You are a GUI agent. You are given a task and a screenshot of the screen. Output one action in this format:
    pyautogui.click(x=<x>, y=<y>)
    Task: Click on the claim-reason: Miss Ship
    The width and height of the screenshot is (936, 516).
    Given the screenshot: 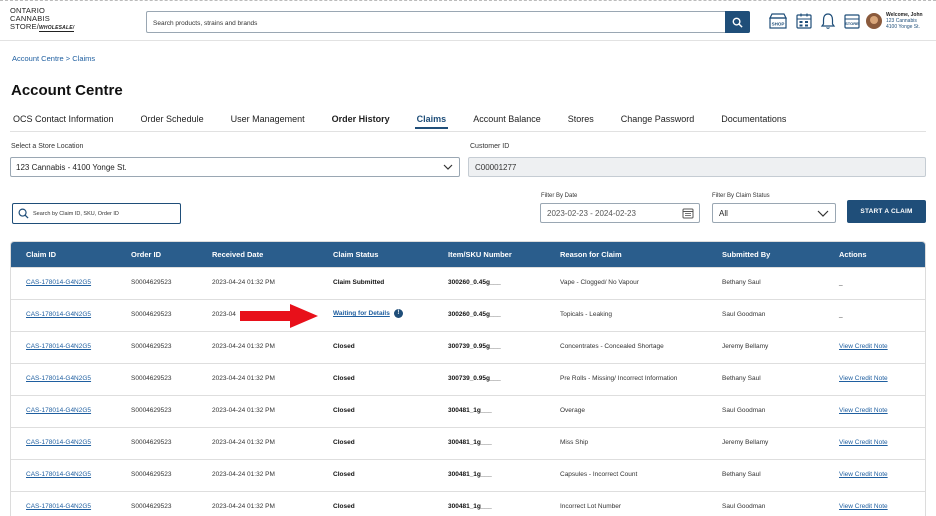 What is the action you would take?
    pyautogui.click(x=574, y=442)
    